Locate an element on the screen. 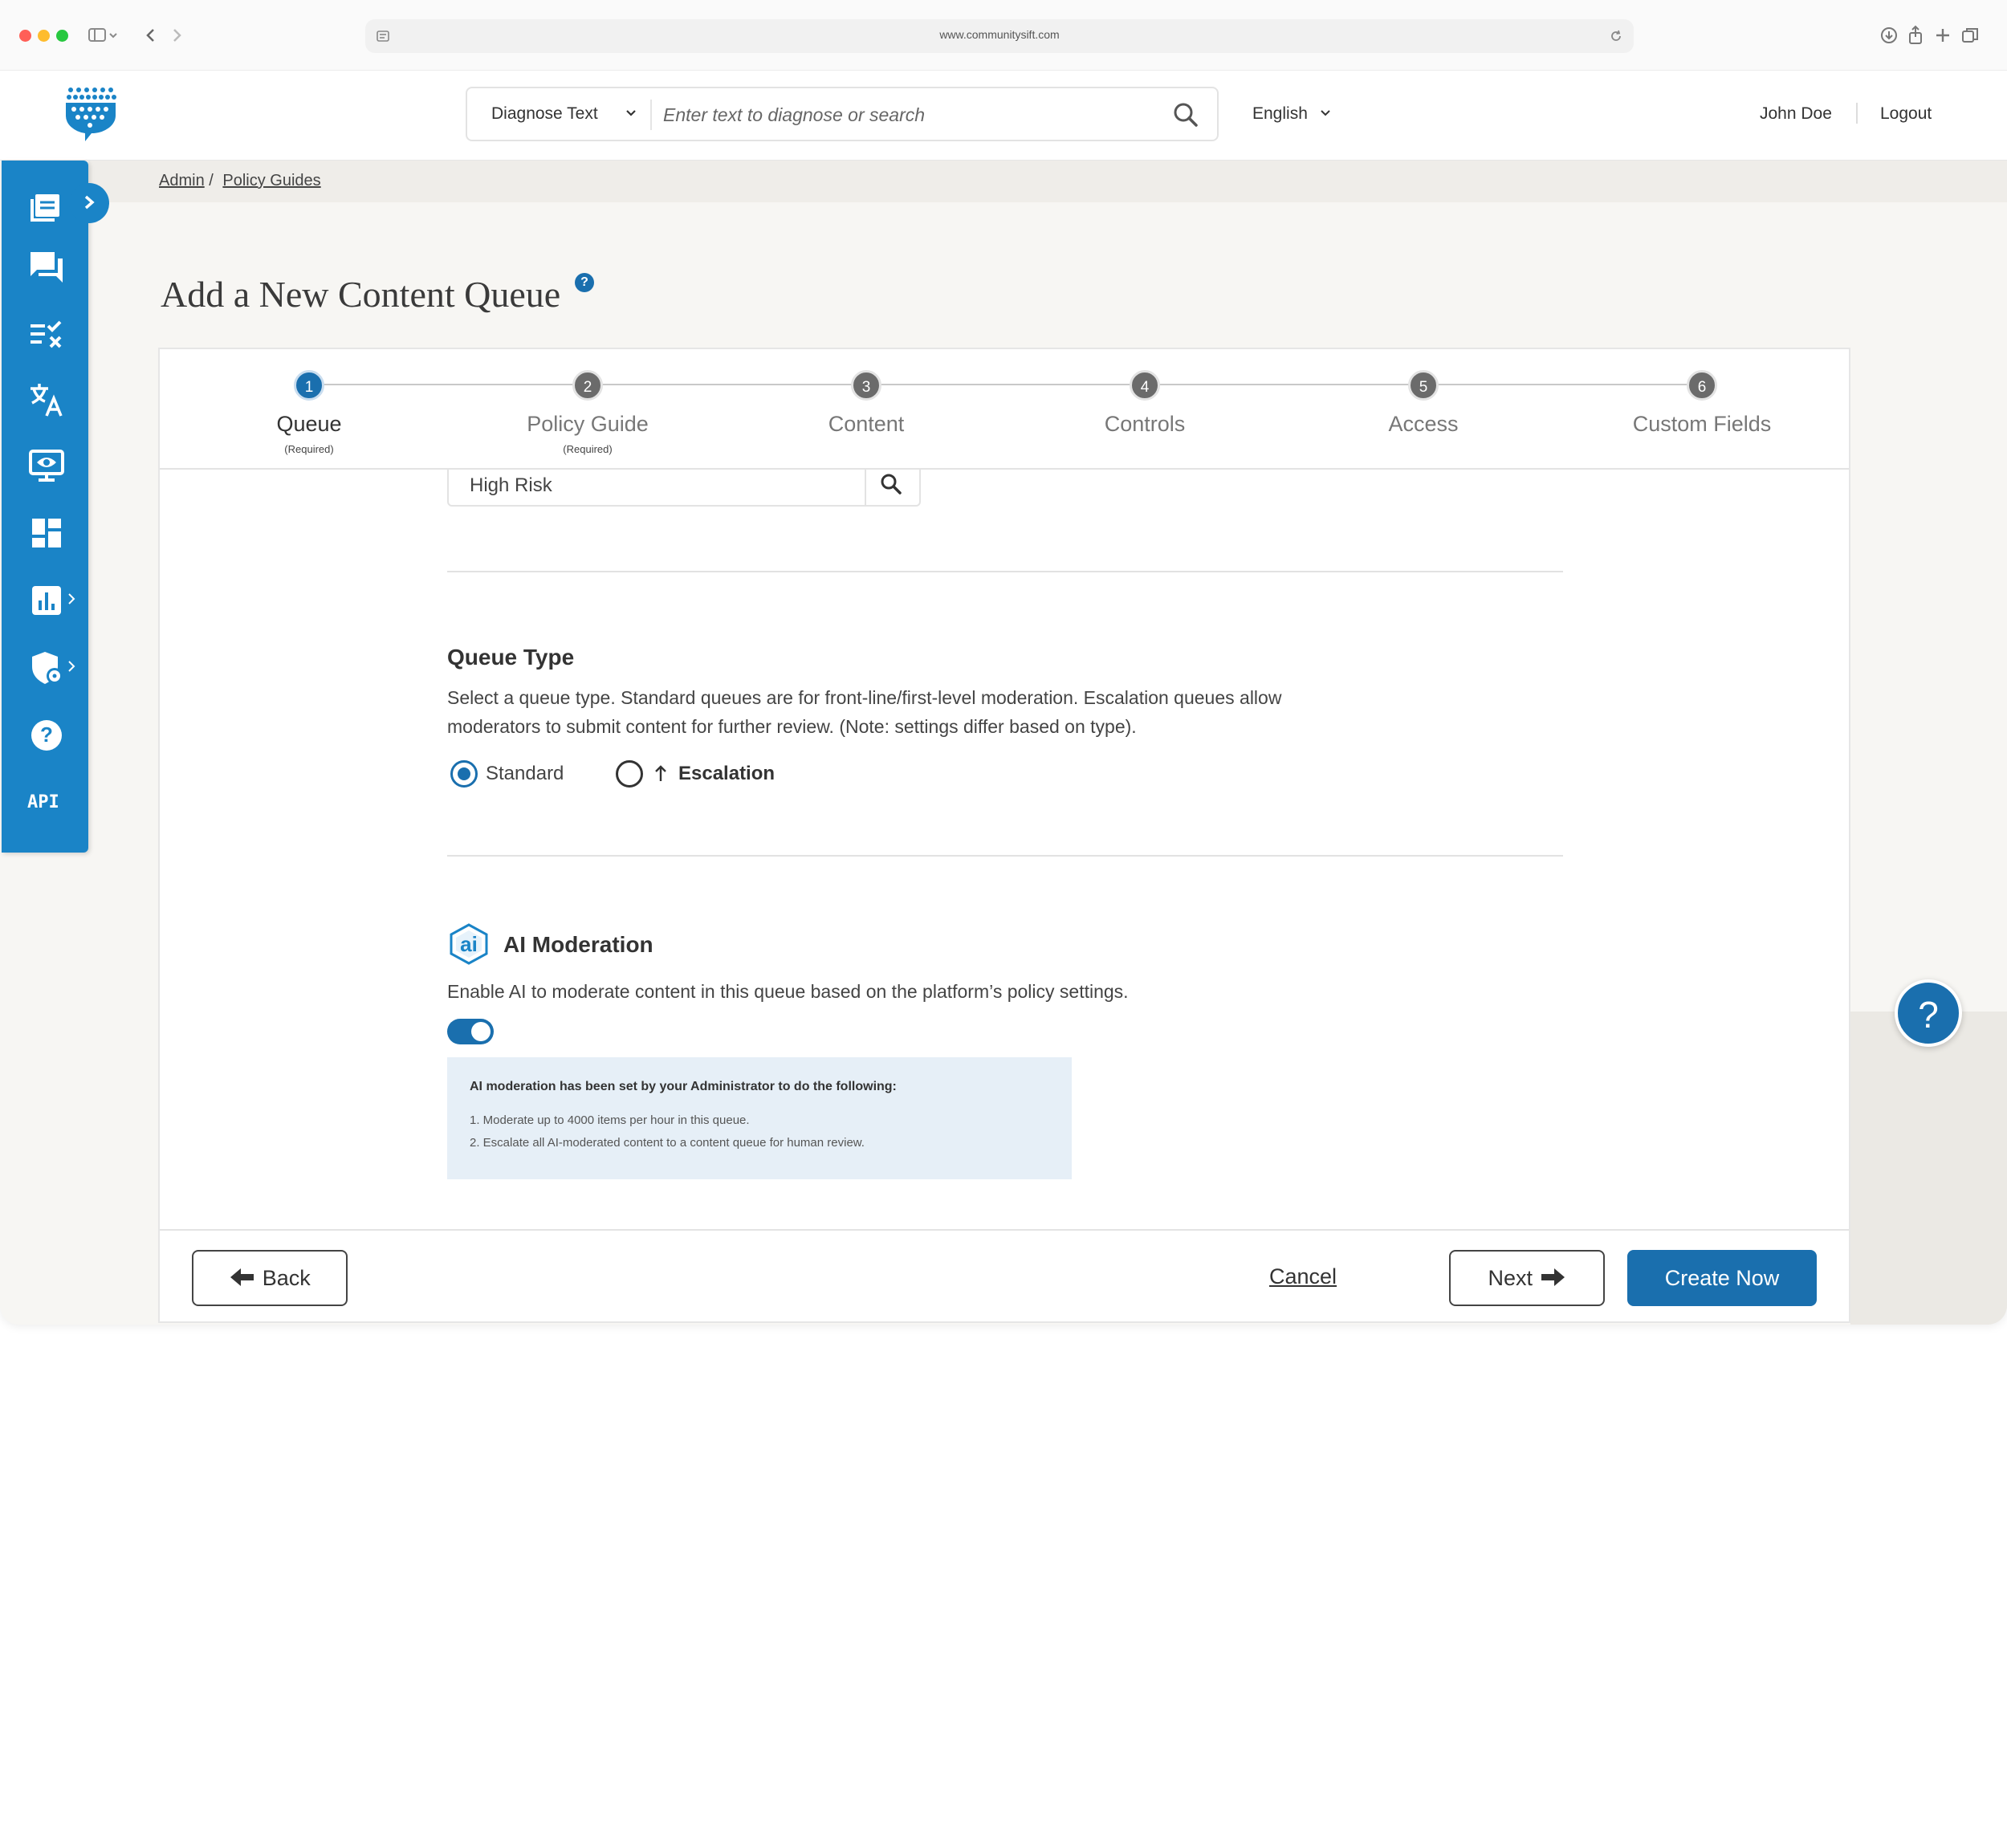  breadcrumb-policy-guides-link: Policy Guides is located at coordinates (271, 180).